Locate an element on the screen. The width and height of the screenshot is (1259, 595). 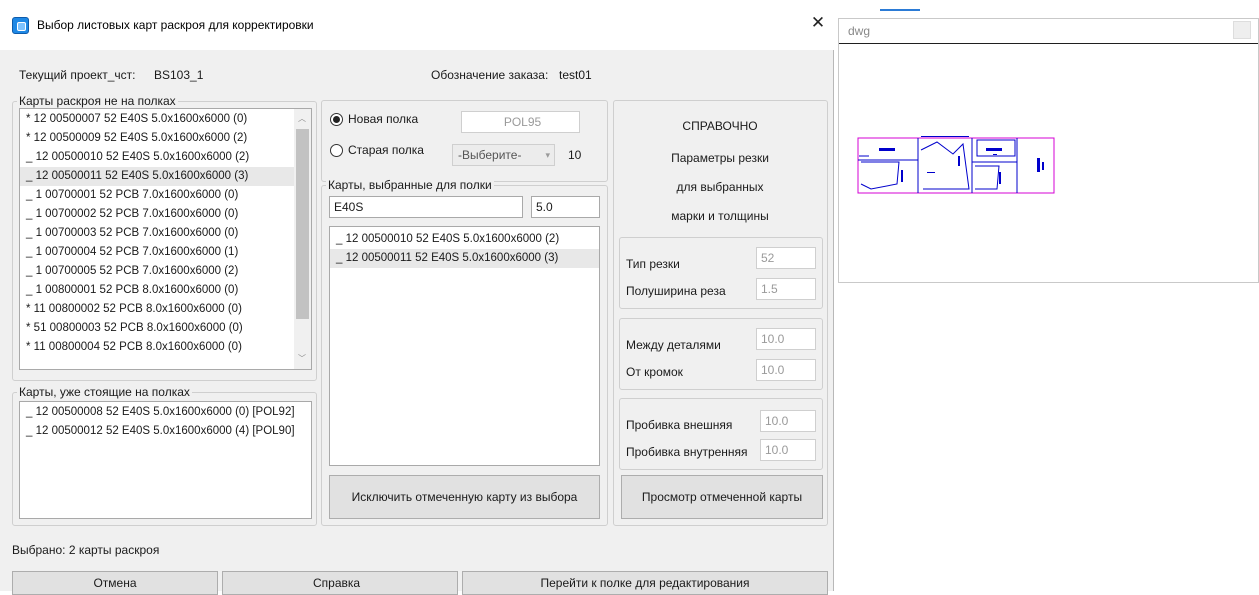
order-label: Обозначение заказа: is located at coordinates (490, 75).